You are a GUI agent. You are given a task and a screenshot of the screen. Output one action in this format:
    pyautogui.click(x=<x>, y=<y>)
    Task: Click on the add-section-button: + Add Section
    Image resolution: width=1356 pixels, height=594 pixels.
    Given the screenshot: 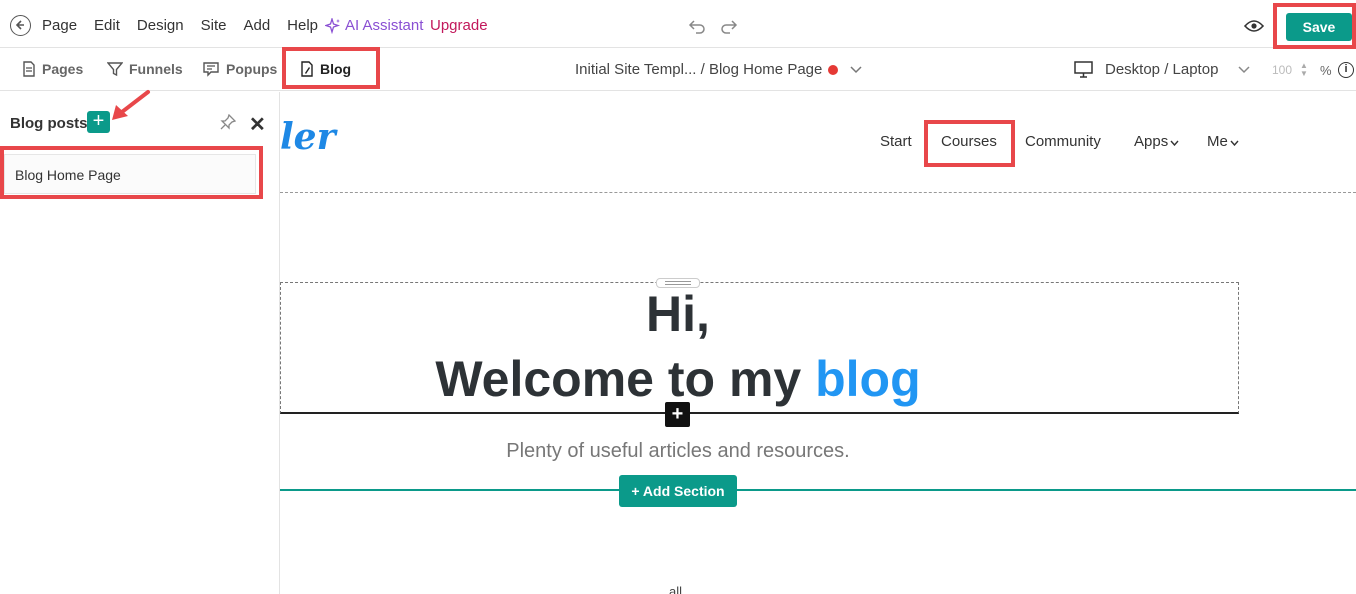 What is the action you would take?
    pyautogui.click(x=678, y=491)
    